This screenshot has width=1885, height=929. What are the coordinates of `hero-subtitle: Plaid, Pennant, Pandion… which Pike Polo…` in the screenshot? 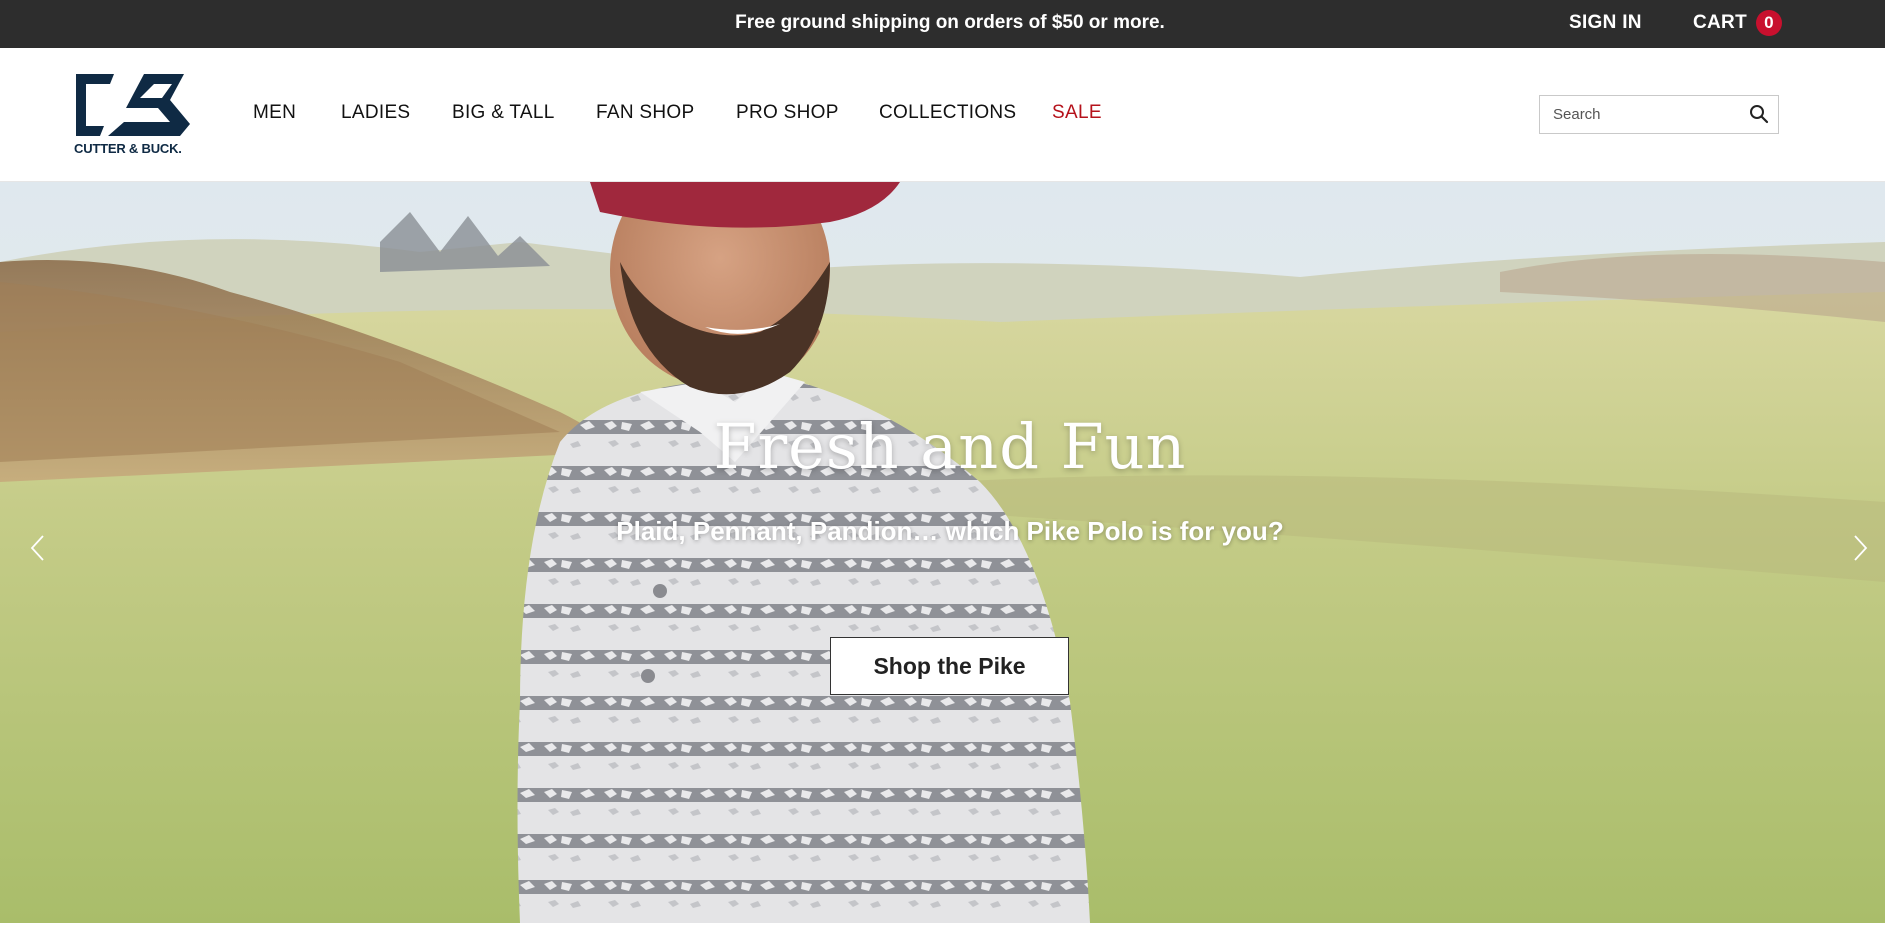 It's located at (950, 531).